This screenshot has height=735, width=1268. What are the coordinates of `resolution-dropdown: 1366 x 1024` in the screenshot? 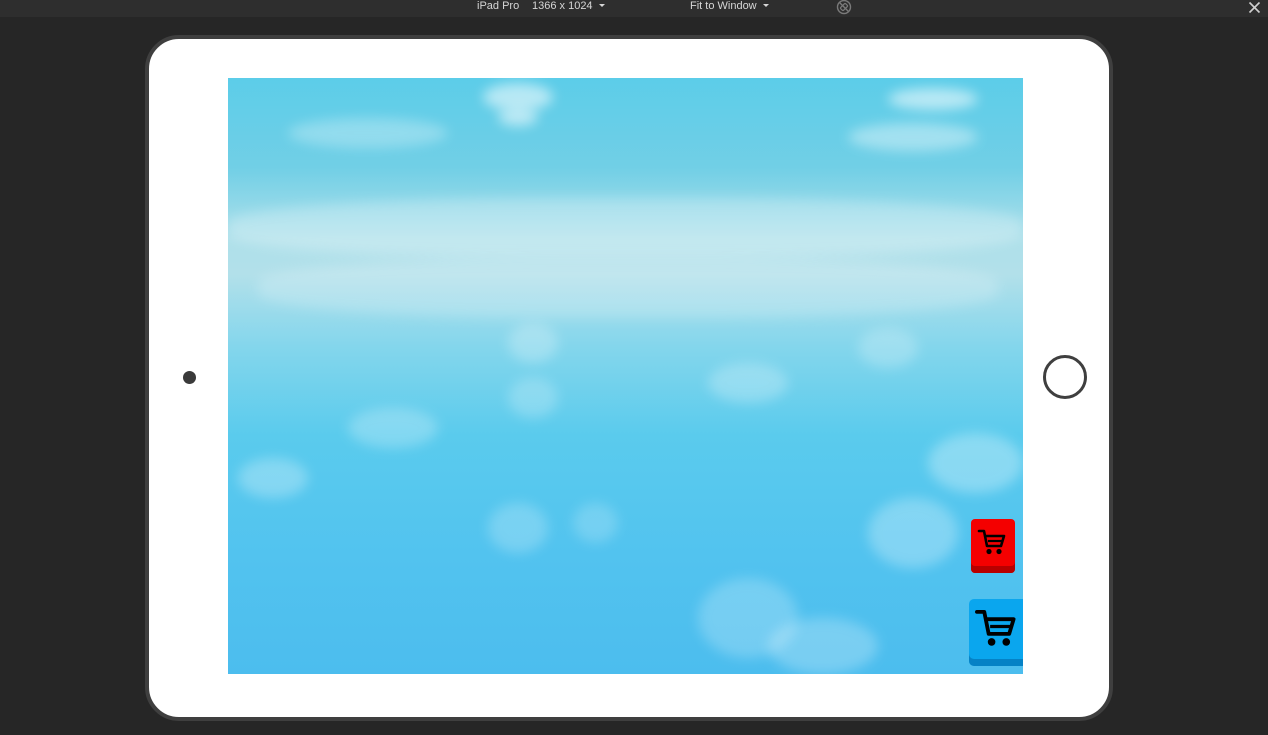 It's located at (568, 8).